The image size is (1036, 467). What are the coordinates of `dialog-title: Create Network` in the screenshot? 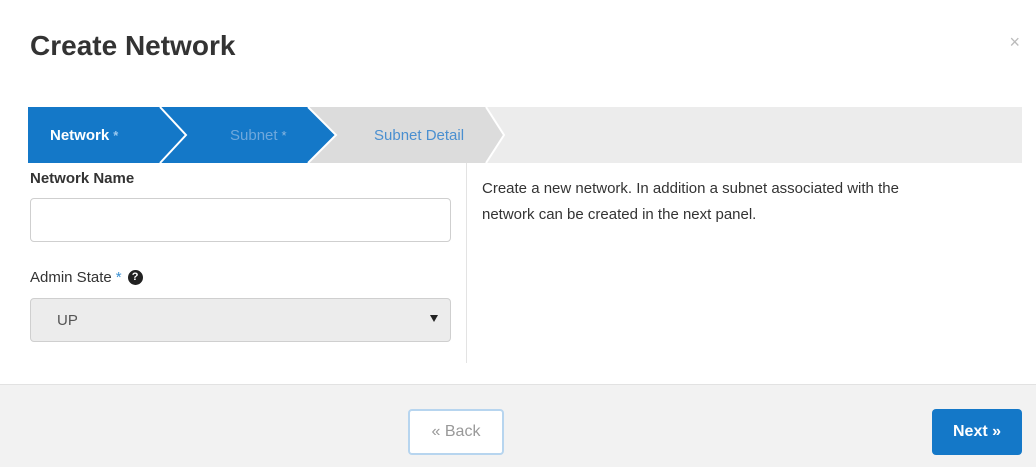 It's located at (133, 45).